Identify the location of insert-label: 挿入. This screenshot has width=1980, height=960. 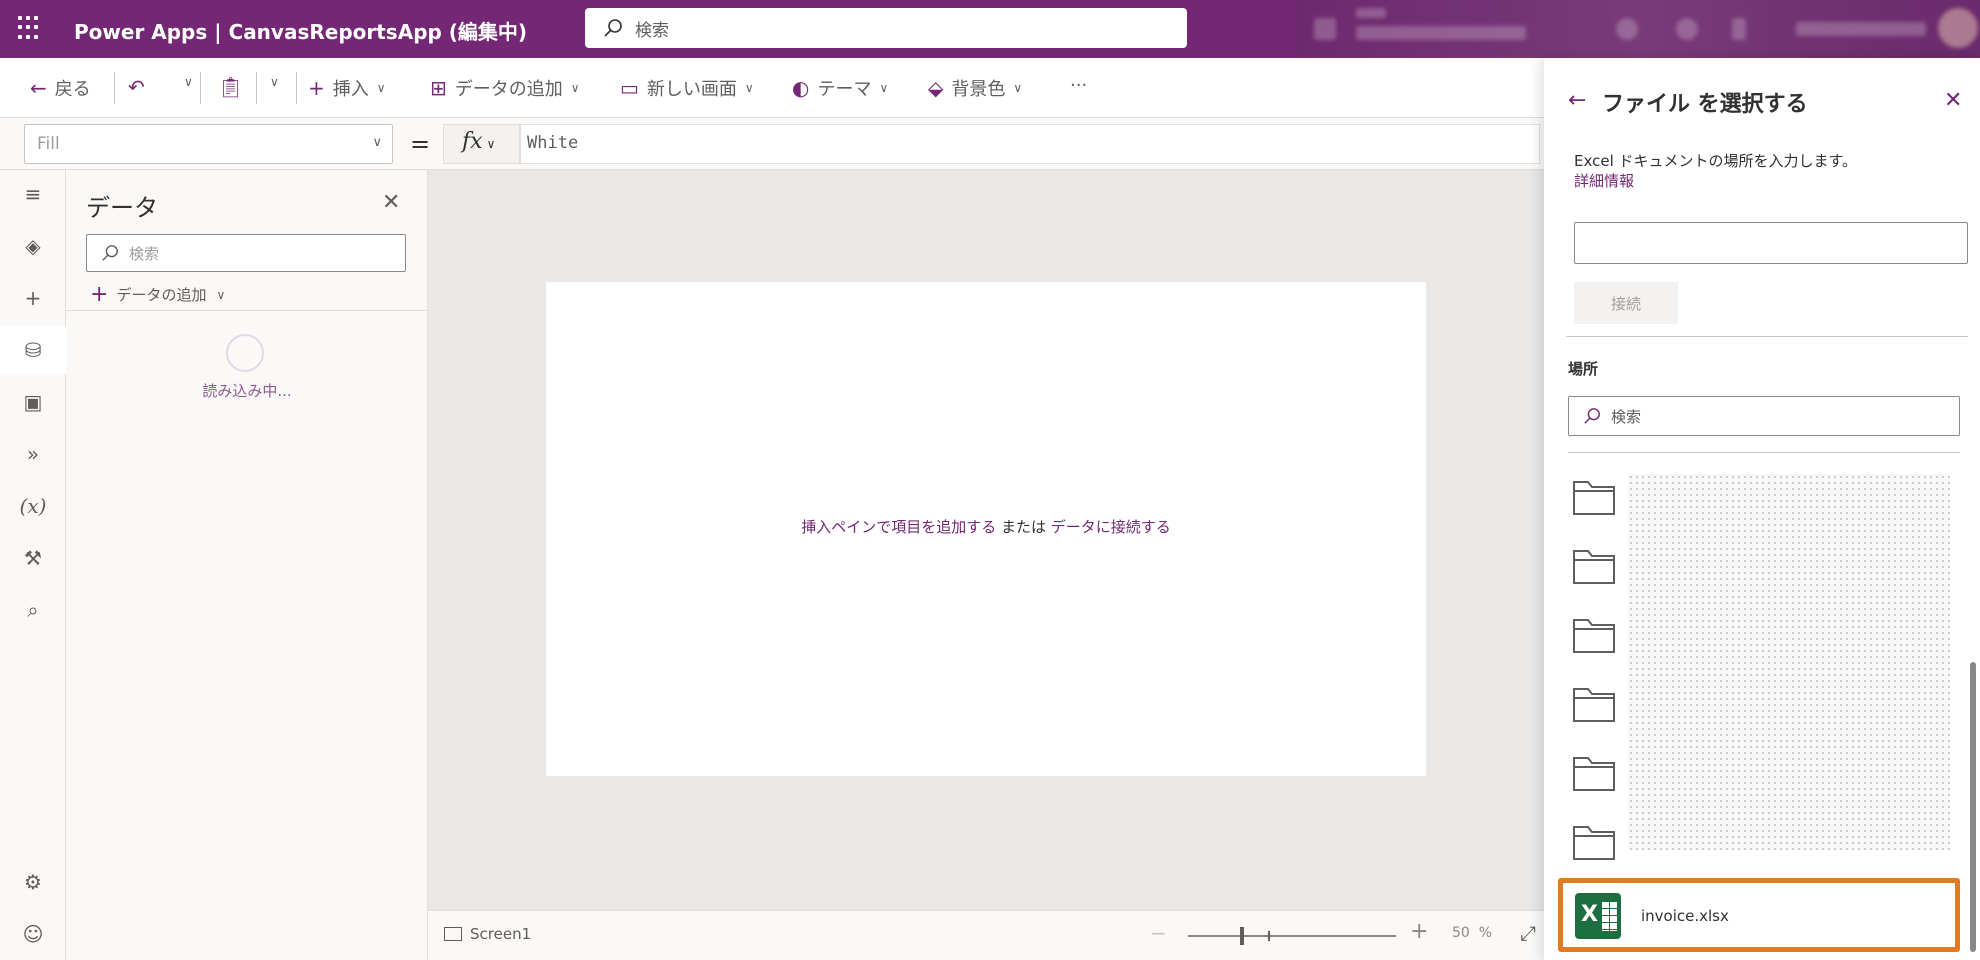
(350, 89).